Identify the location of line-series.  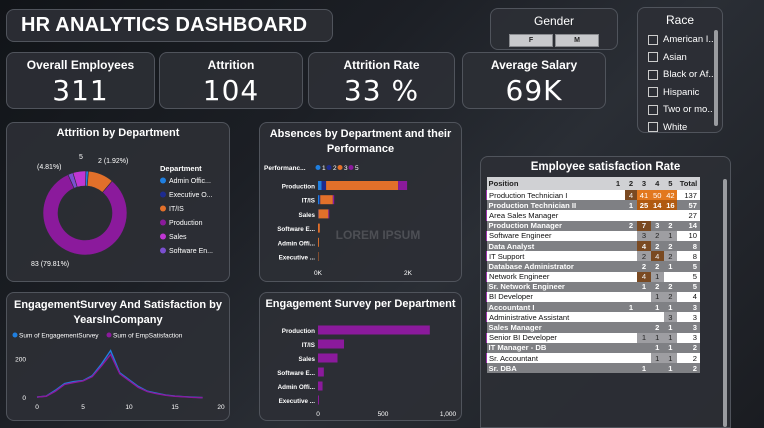
(119, 376).